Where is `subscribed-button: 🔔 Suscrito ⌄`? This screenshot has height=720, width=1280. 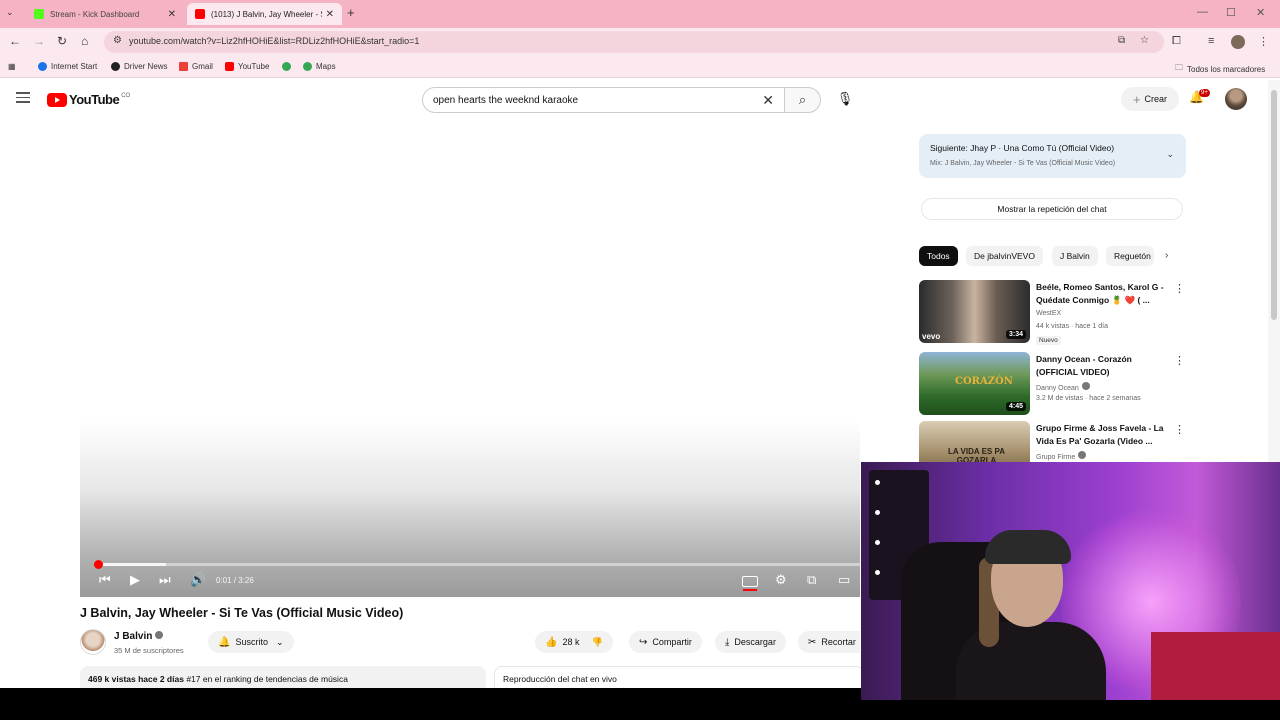 subscribed-button: 🔔 Suscrito ⌄ is located at coordinates (251, 642).